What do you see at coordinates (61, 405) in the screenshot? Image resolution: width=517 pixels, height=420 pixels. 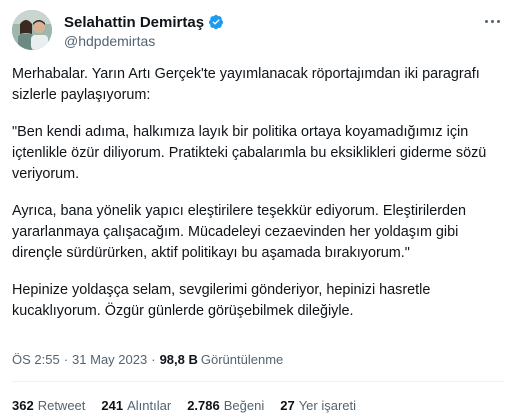 I see `stat-label: Retweet` at bounding box center [61, 405].